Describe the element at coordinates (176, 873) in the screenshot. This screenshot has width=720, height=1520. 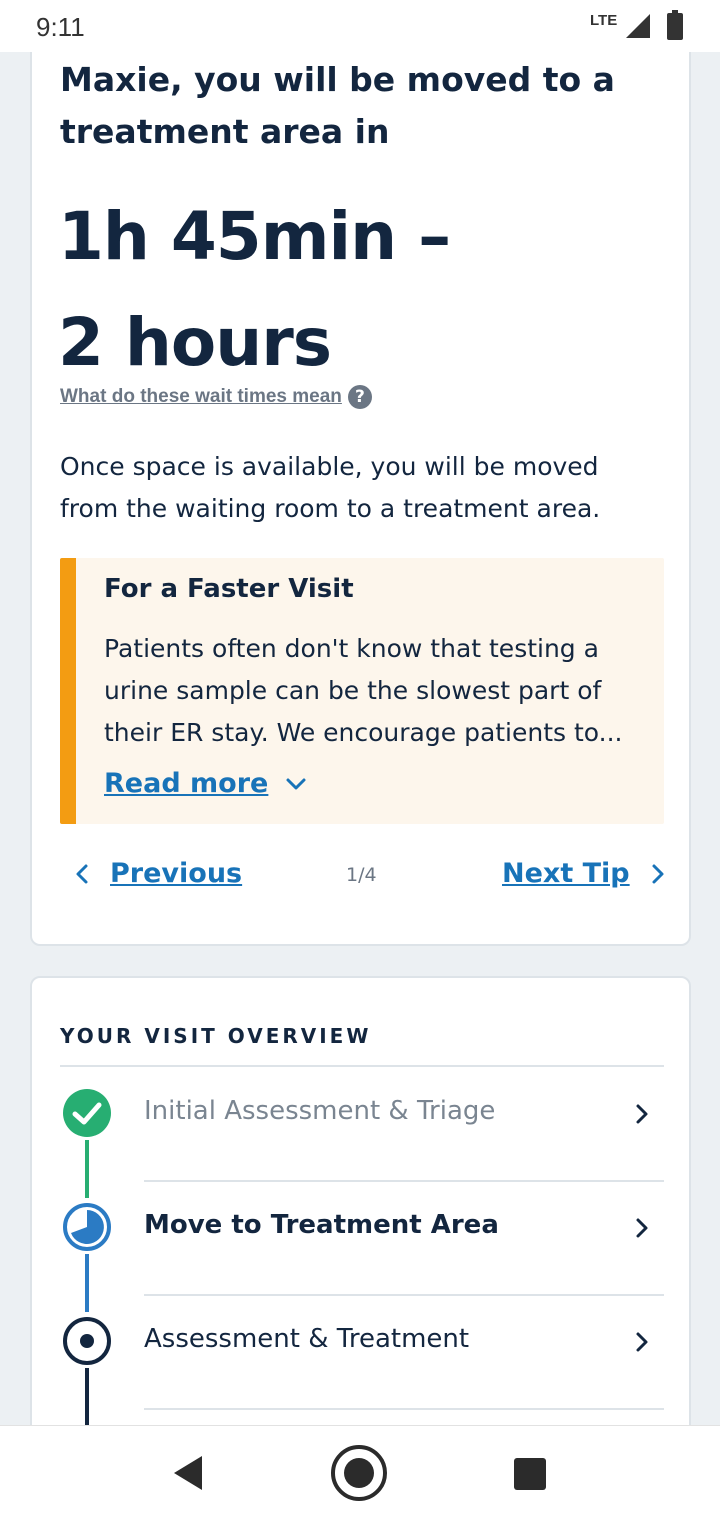
I see `previous-tip-label: Previous` at that location.